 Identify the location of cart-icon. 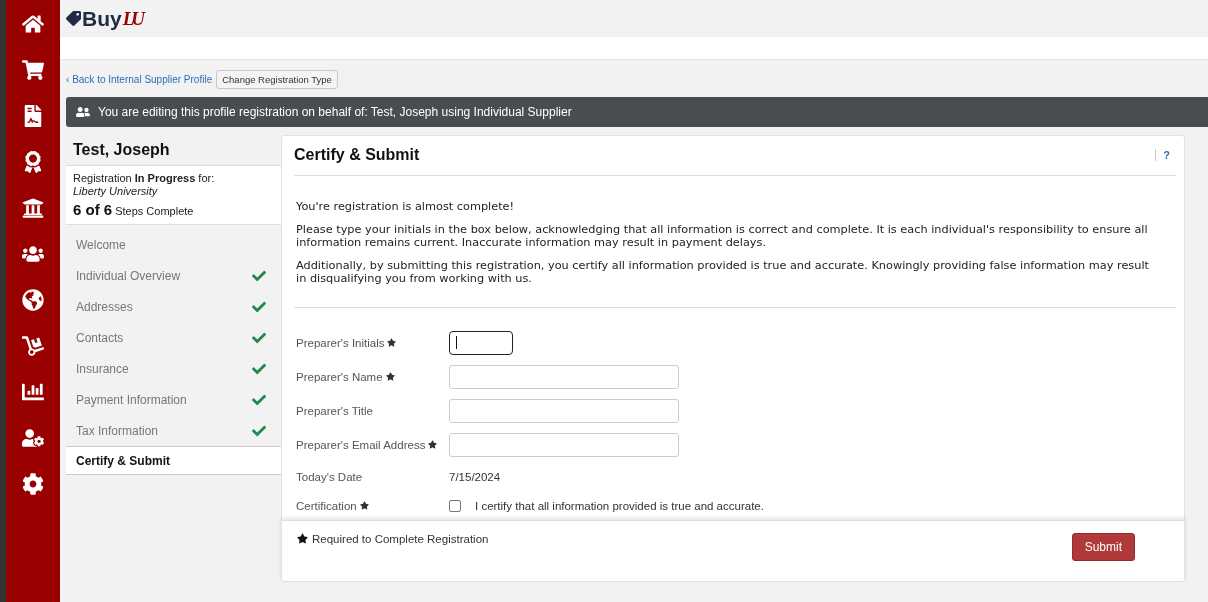
(33, 70).